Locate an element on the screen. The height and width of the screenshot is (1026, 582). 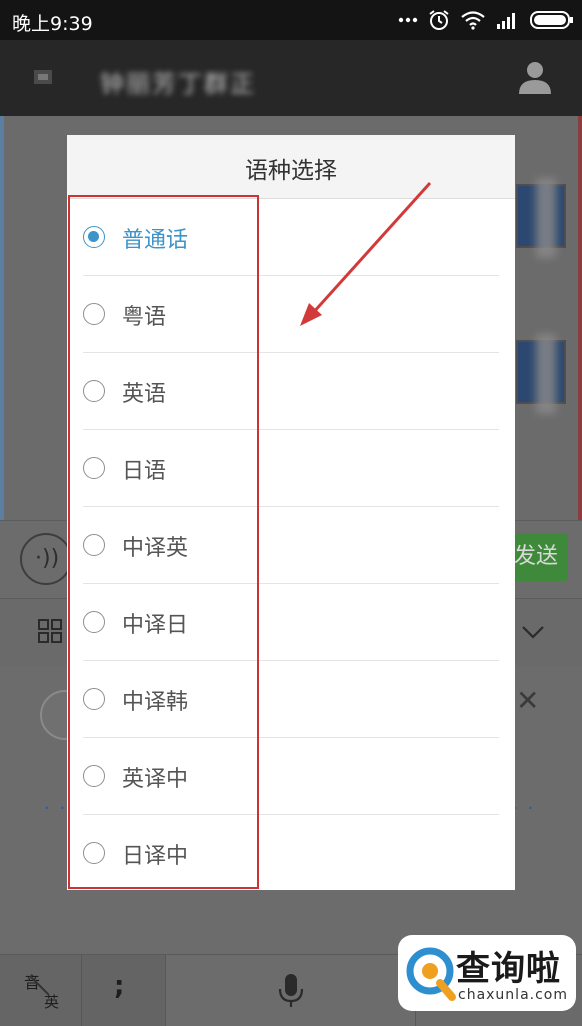
close-icon: ✕ is located at coordinates (527, 700).